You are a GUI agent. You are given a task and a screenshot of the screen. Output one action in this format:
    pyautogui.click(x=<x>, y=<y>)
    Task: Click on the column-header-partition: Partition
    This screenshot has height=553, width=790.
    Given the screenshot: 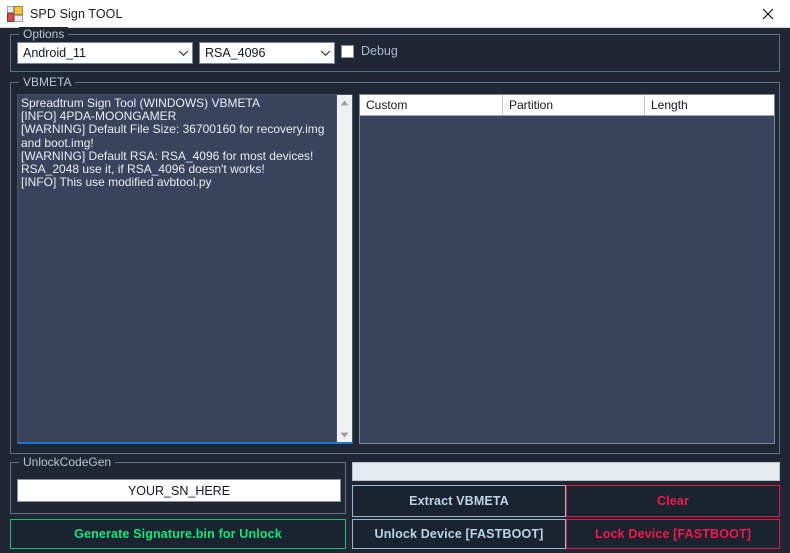 What is the action you would take?
    pyautogui.click(x=574, y=105)
    